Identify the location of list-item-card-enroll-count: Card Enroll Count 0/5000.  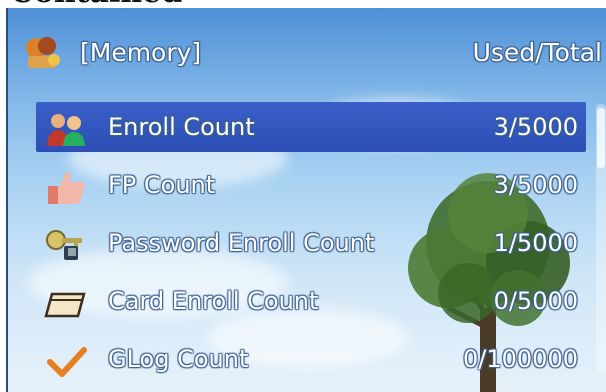
(311, 303).